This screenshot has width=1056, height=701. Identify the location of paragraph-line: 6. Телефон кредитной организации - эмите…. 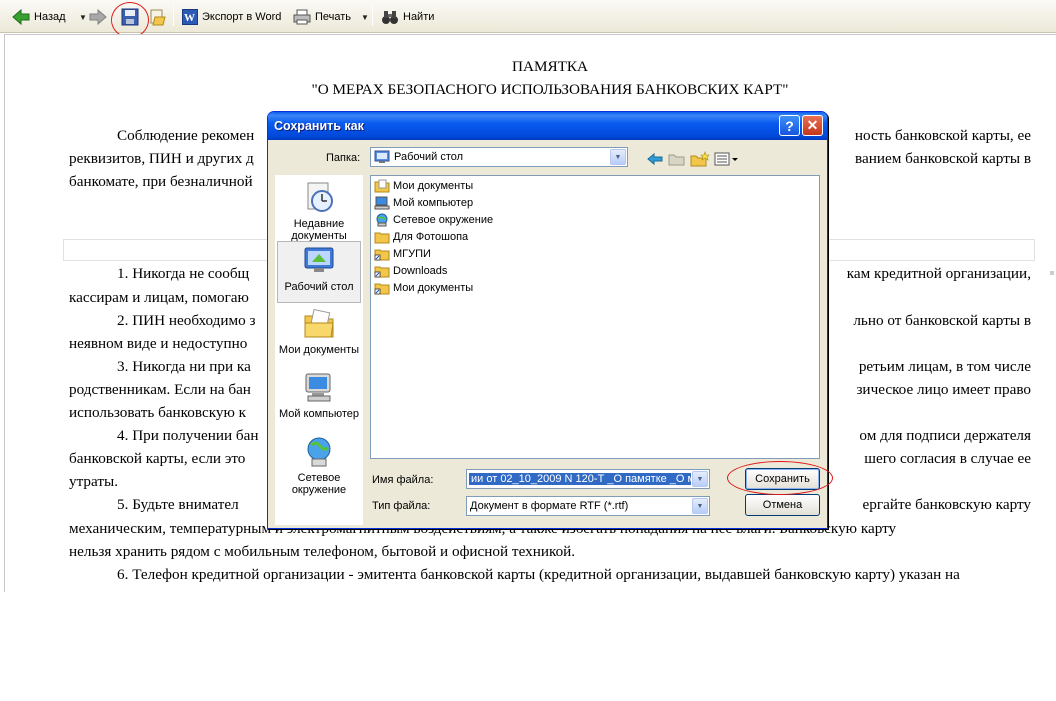
(538, 574).